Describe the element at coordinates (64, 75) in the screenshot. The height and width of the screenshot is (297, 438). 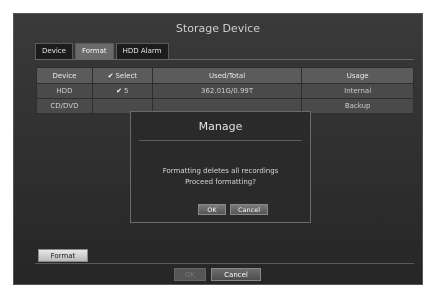
I see `col-device: Device` at that location.